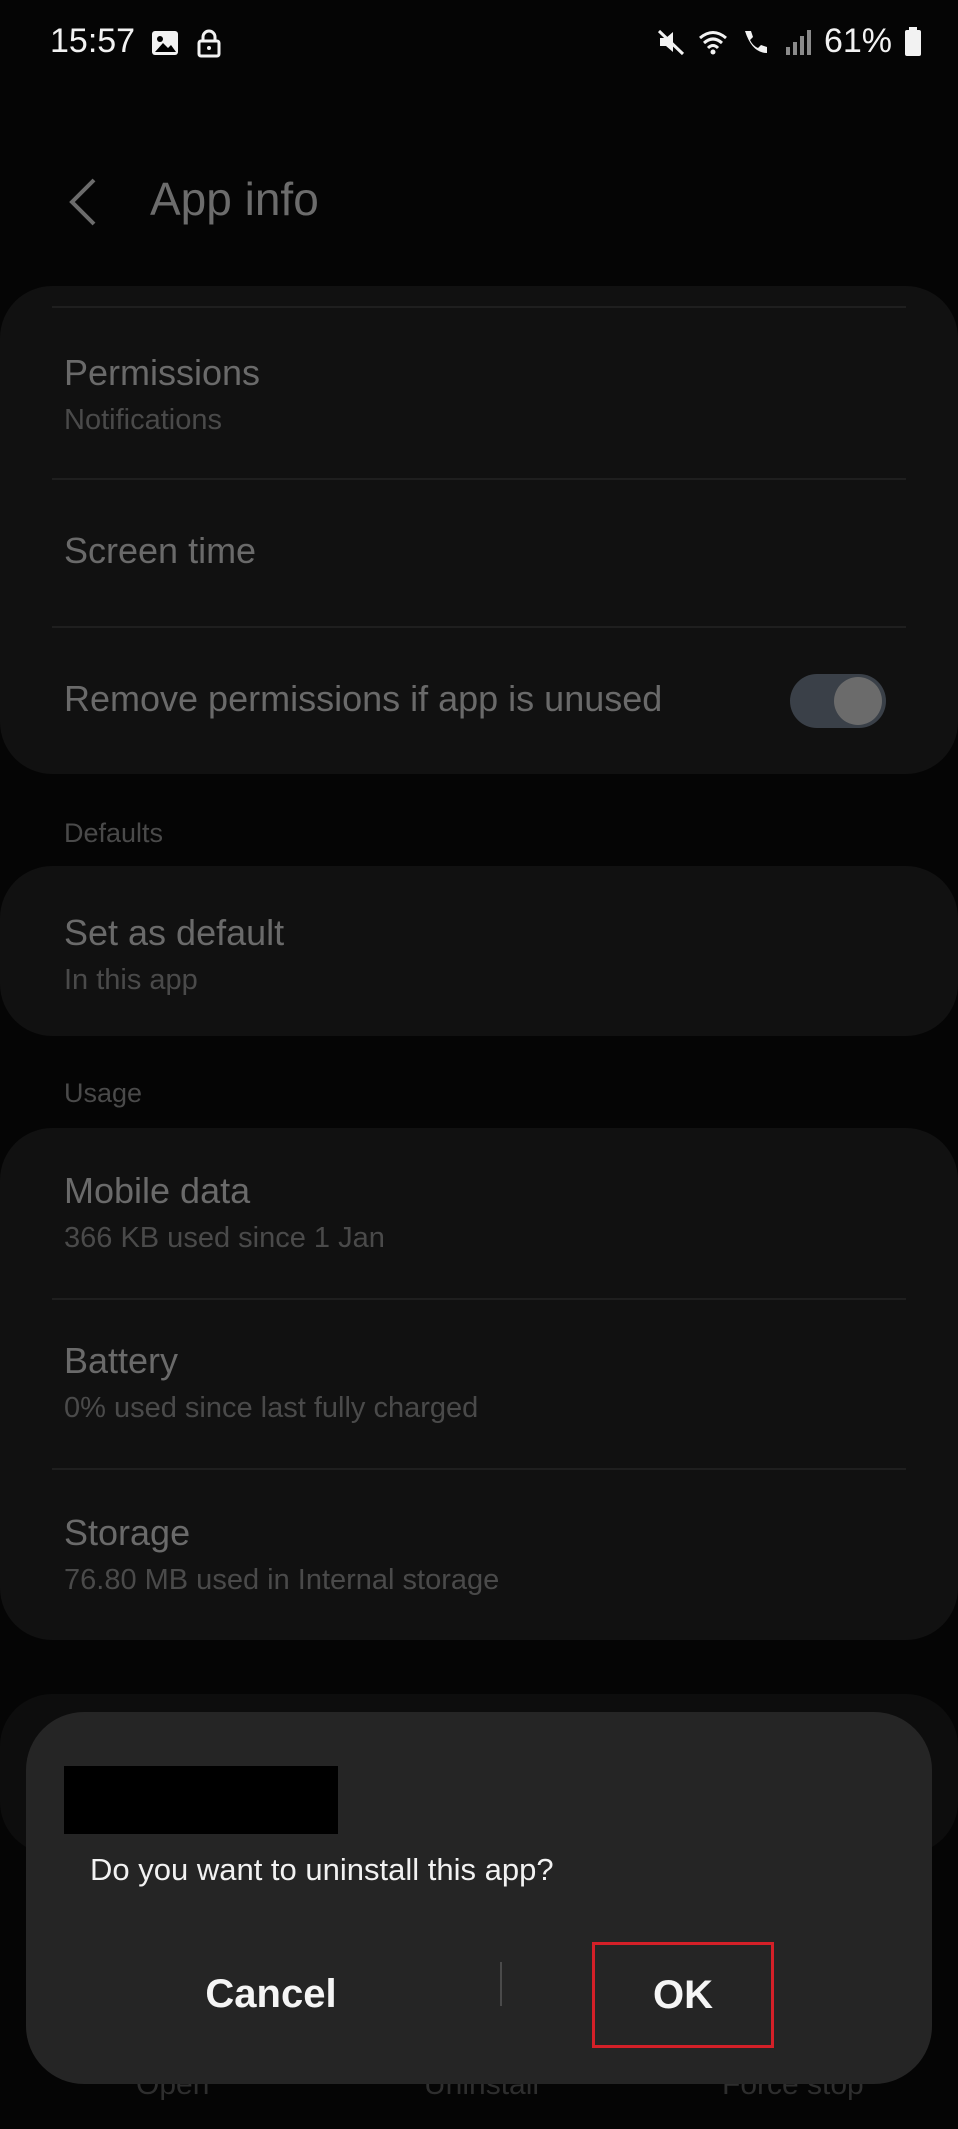  Describe the element at coordinates (127, 1532) in the screenshot. I see `storage-title: Storage` at that location.